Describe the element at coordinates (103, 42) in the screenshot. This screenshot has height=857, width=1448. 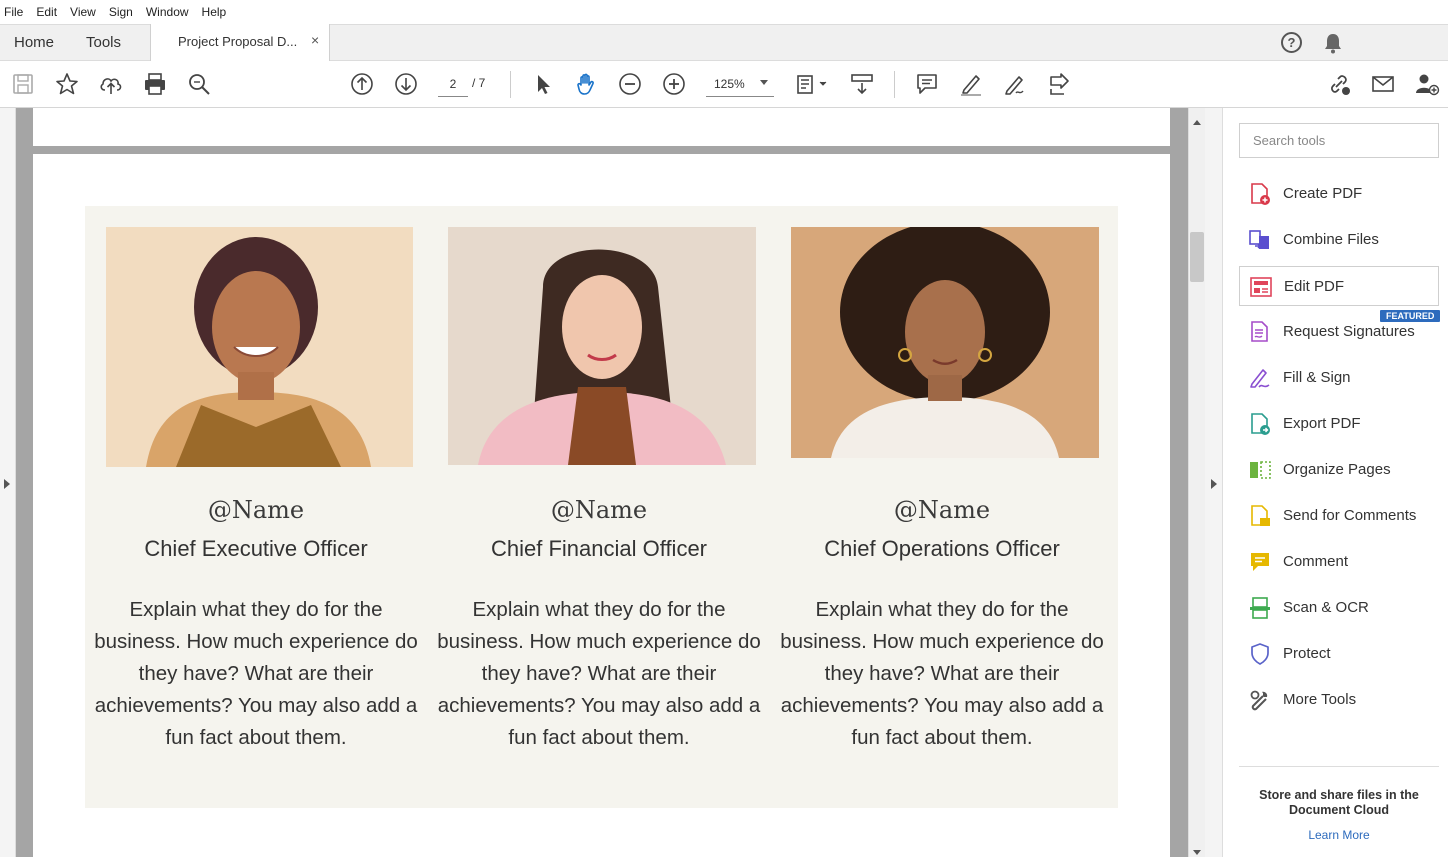
I see `tab-tools: Tools` at that location.